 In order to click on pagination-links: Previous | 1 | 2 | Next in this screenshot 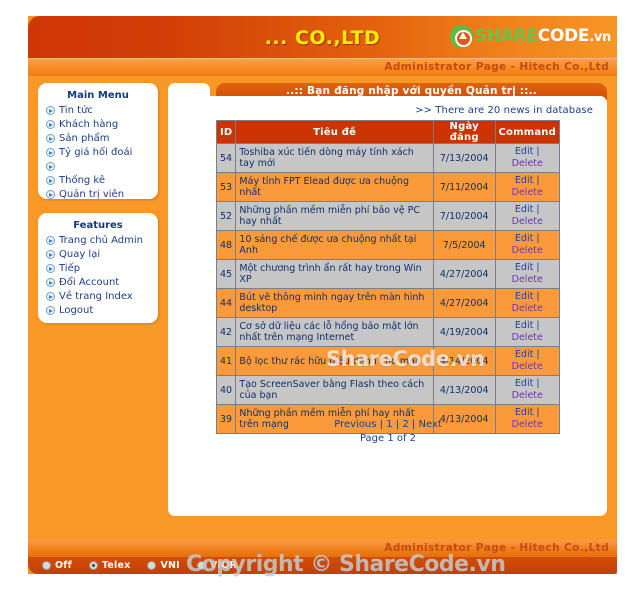, I will do `click(388, 425)`.